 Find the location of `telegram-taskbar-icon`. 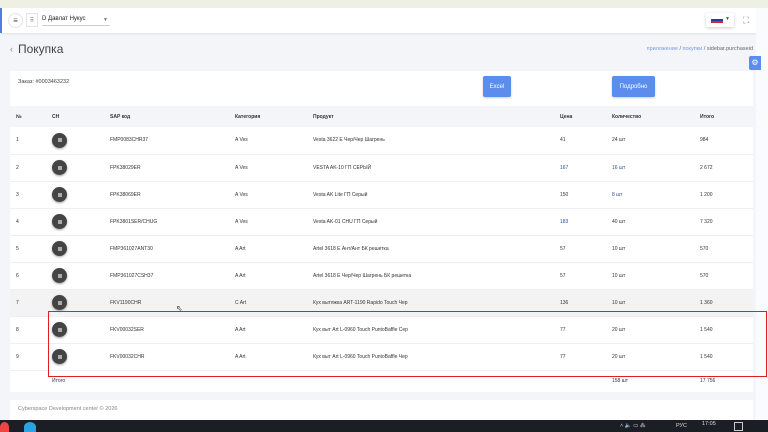

telegram-taskbar-icon is located at coordinates (30, 427).